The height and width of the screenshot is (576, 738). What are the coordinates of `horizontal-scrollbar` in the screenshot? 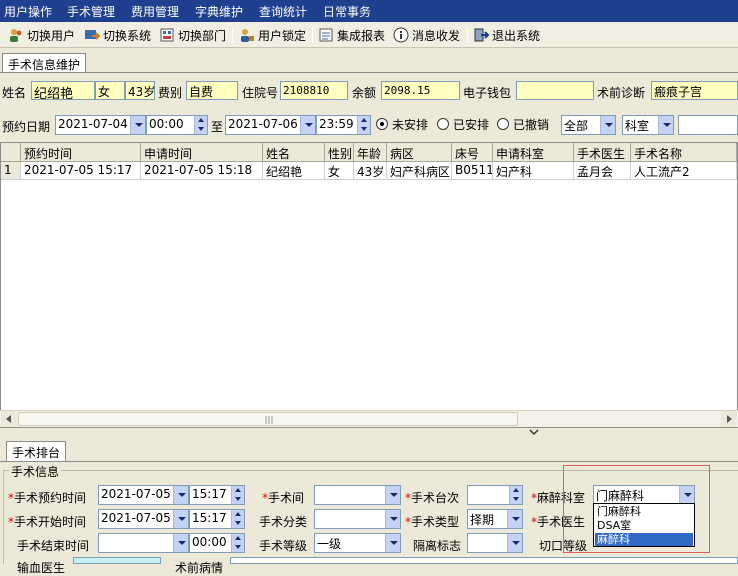 It's located at (369, 418).